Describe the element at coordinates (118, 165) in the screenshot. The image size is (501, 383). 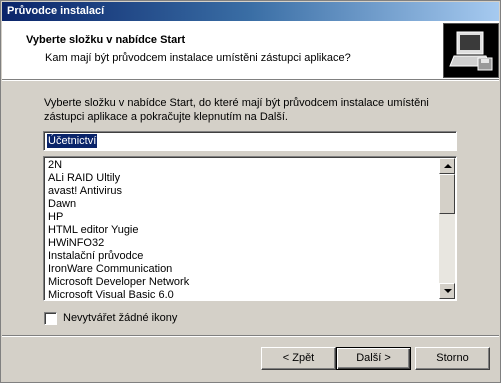
I see `folder-list-item: 2N` at that location.